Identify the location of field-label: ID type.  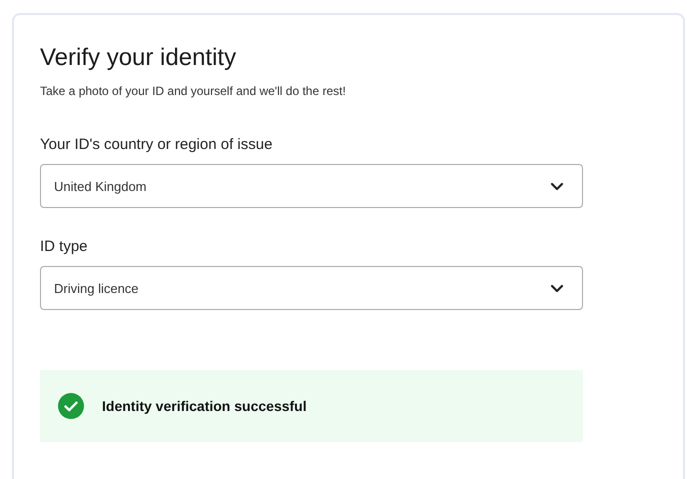
(64, 246).